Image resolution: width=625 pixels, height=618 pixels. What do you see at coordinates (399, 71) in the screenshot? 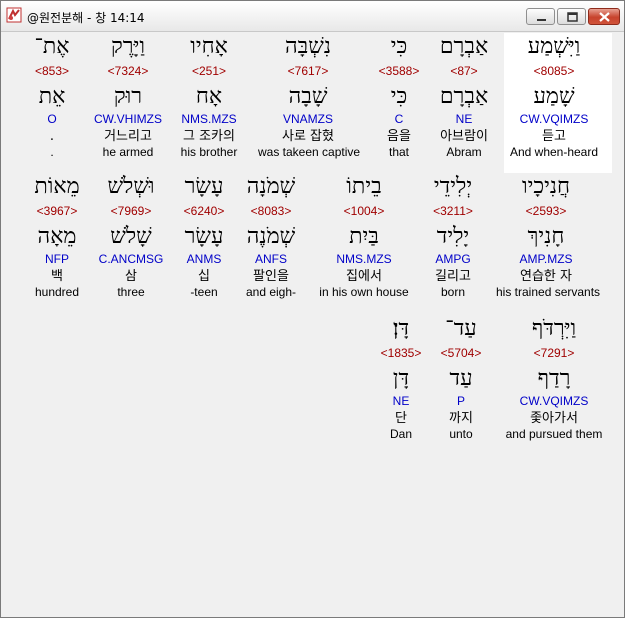
I see `strong-number: <3588>` at bounding box center [399, 71].